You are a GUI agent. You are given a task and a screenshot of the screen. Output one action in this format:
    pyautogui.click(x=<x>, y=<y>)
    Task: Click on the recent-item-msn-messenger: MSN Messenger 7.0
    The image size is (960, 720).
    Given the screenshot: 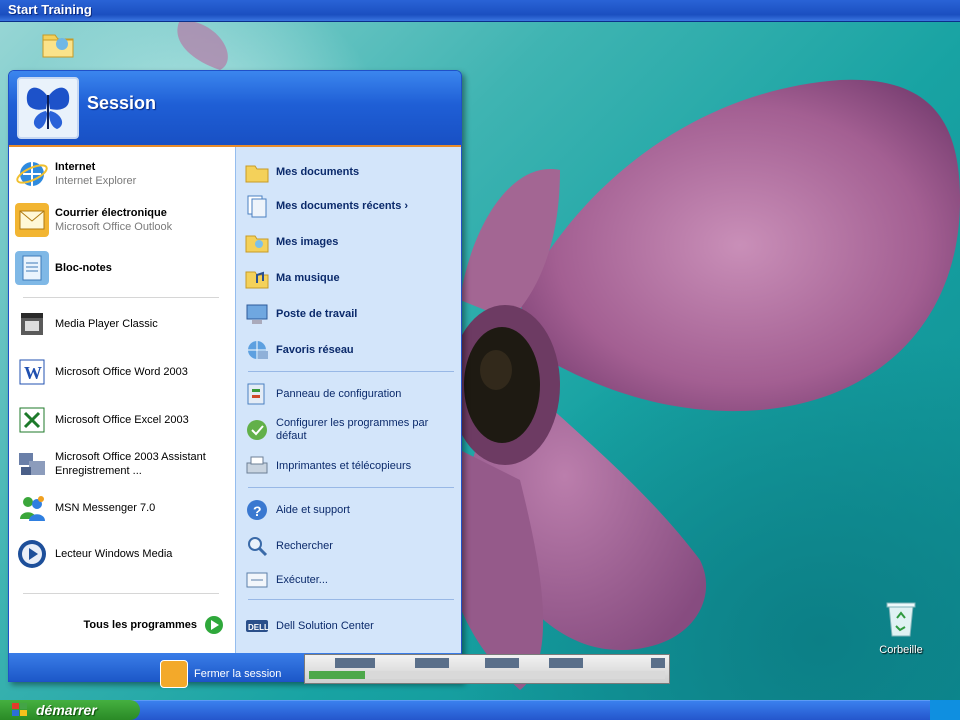 What is the action you would take?
    pyautogui.click(x=123, y=508)
    